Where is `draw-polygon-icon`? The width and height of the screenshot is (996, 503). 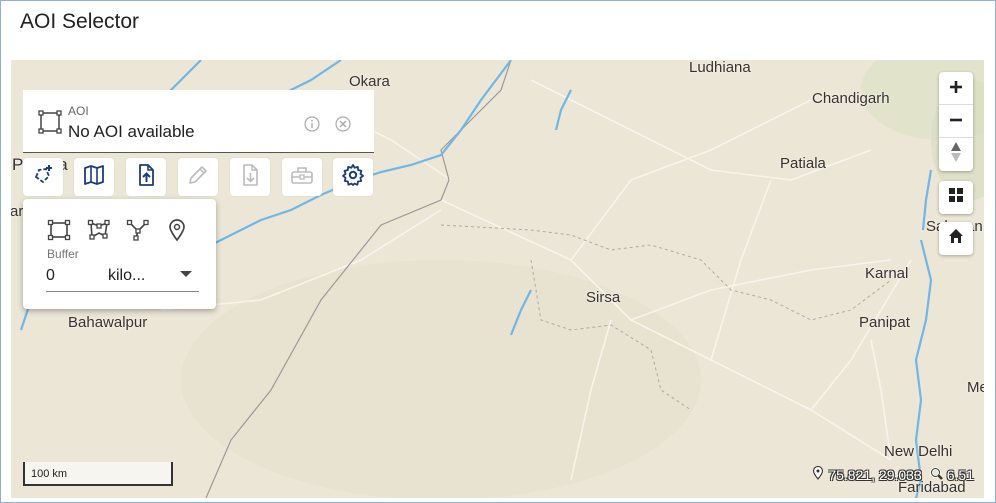 draw-polygon-icon is located at coordinates (43, 177).